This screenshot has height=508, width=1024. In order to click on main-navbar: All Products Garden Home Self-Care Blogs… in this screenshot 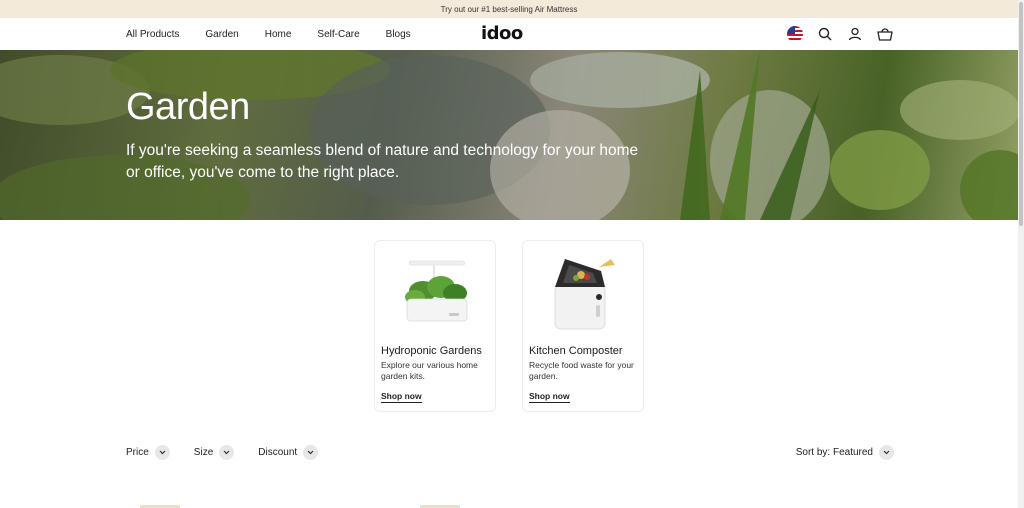, I will do `click(509, 34)`.